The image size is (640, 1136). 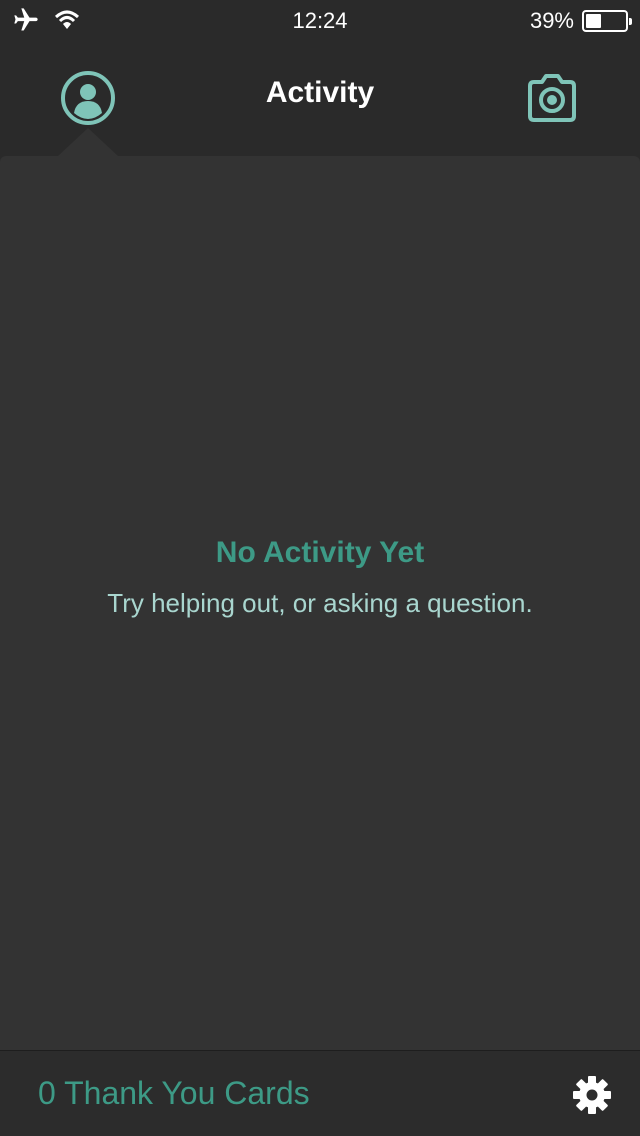 What do you see at coordinates (580, 21) in the screenshot?
I see `status-right: 39%` at bounding box center [580, 21].